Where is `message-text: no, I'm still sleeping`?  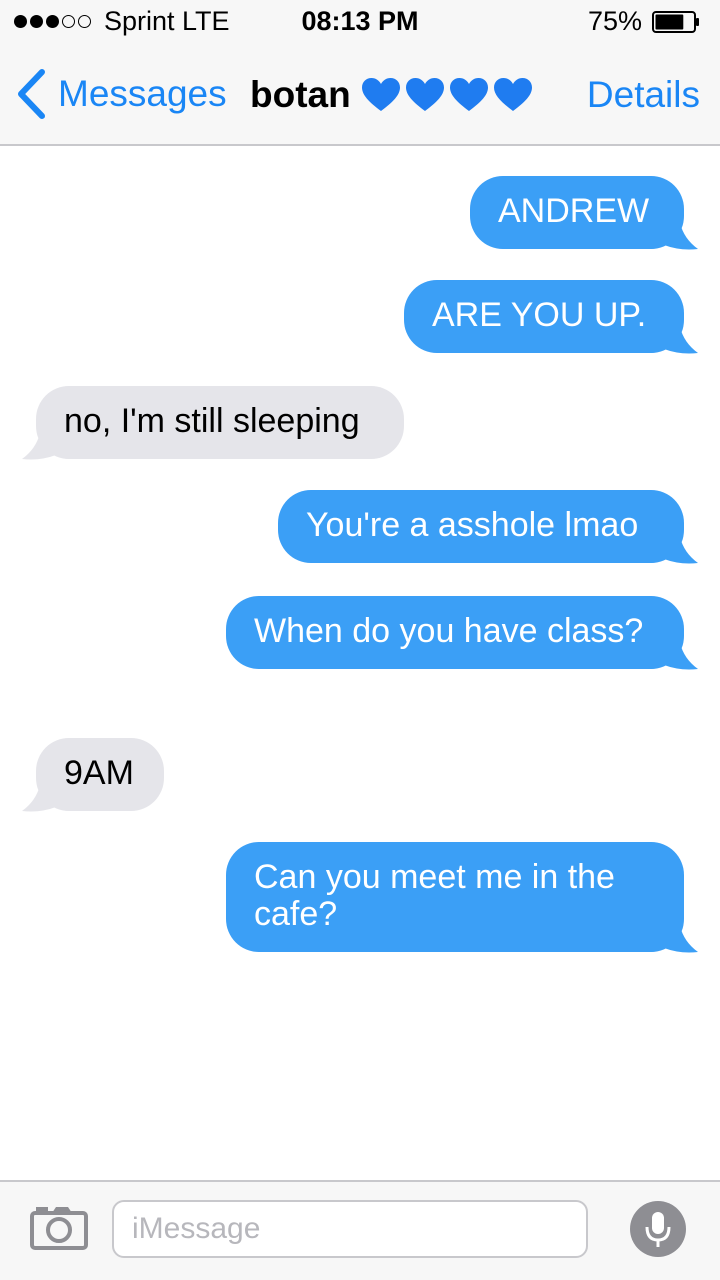
message-text: no, I'm still sleeping is located at coordinates (212, 421).